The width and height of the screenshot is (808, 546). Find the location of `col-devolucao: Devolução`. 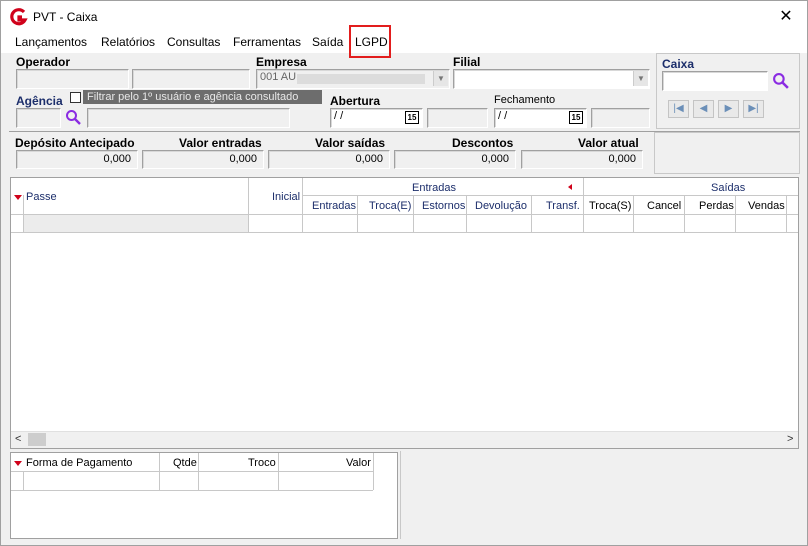

col-devolucao: Devolução is located at coordinates (501, 206).